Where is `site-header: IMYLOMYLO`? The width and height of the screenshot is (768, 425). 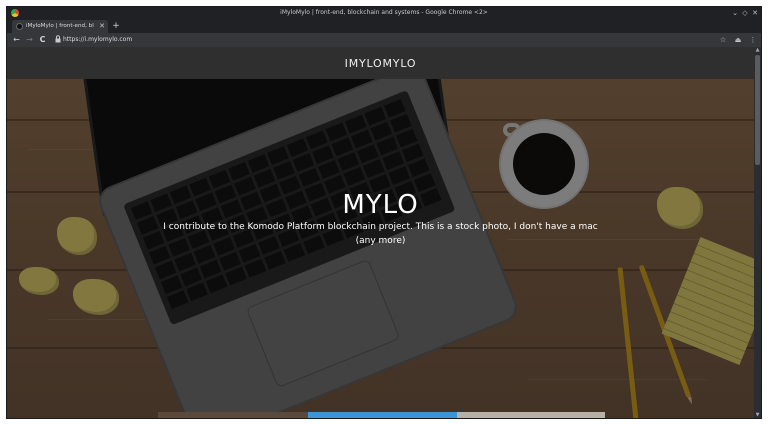 site-header: IMYLOMYLO is located at coordinates (380, 63).